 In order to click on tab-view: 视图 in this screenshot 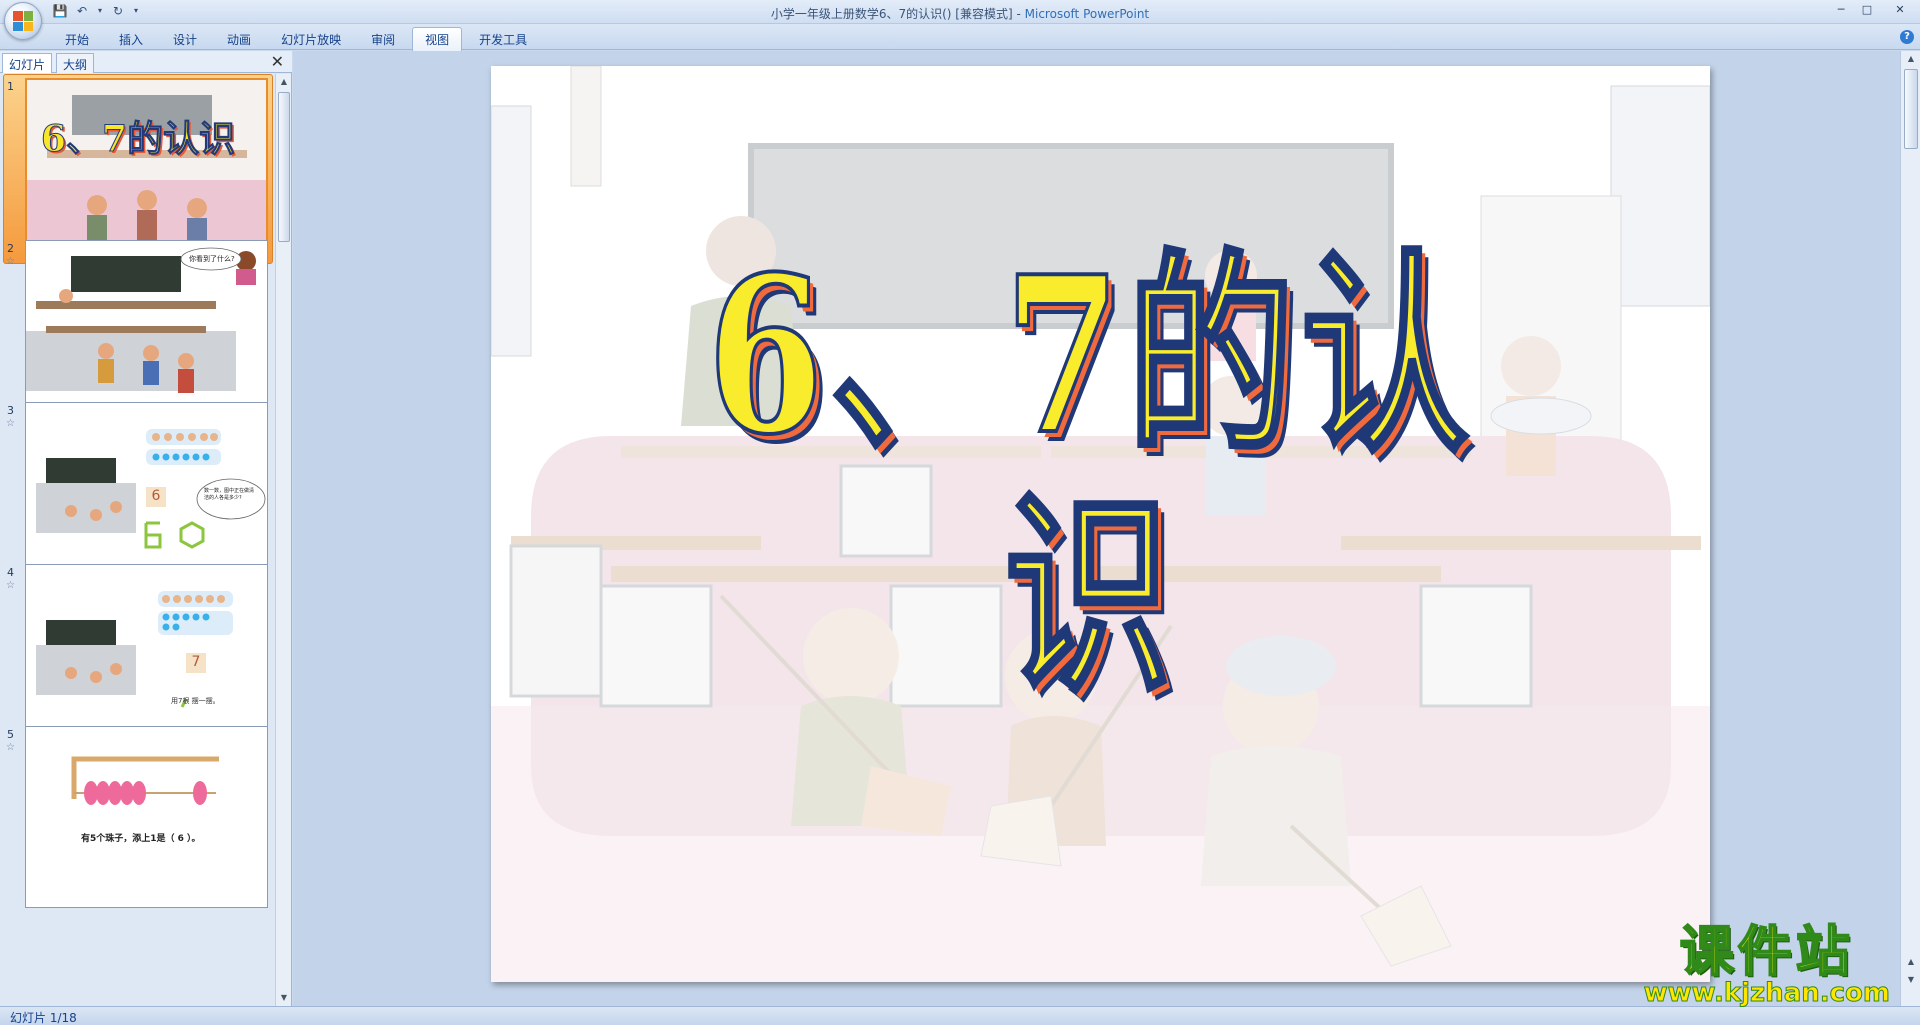, I will do `click(437, 39)`.